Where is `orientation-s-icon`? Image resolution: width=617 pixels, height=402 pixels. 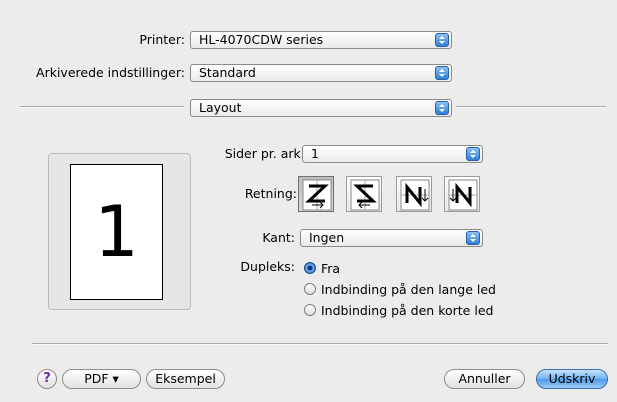 orientation-s-icon is located at coordinates (365, 195).